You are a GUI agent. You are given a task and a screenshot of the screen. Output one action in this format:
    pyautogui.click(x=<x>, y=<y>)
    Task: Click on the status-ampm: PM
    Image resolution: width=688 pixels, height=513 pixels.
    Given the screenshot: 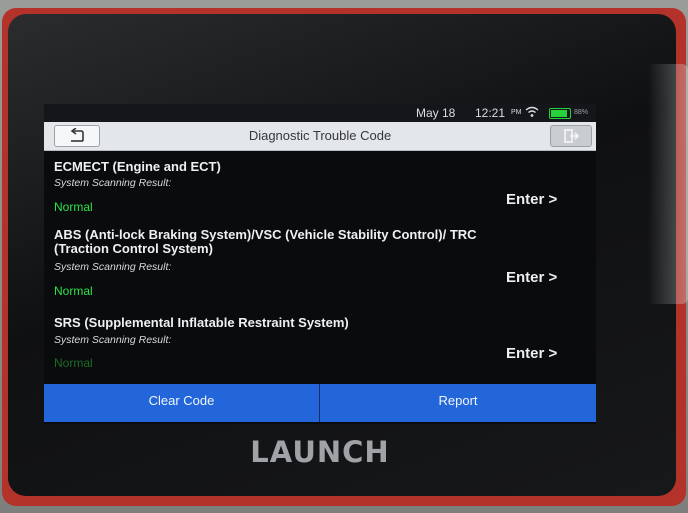 What is the action you would take?
    pyautogui.click(x=516, y=112)
    